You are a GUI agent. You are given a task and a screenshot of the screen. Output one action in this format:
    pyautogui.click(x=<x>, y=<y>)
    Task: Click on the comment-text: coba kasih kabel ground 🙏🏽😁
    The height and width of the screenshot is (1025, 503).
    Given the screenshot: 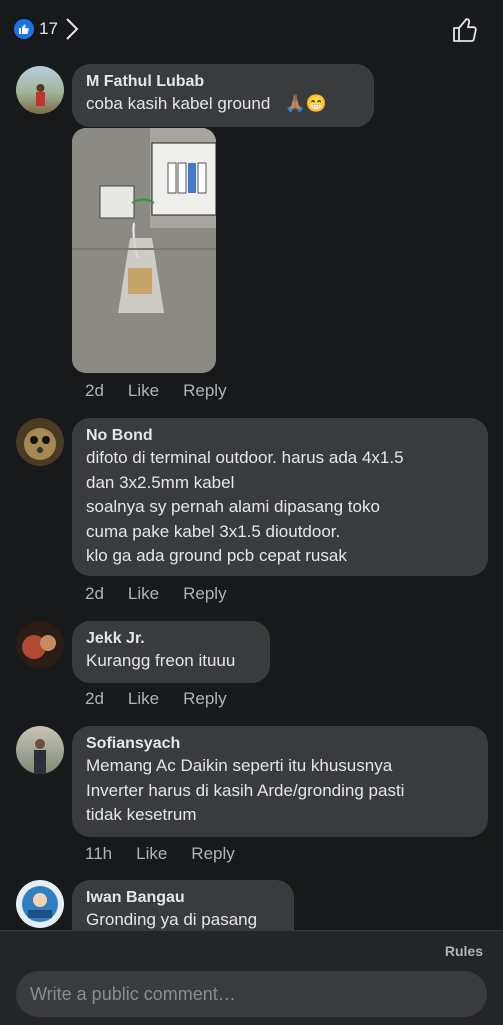 What is the action you would take?
    pyautogui.click(x=223, y=104)
    